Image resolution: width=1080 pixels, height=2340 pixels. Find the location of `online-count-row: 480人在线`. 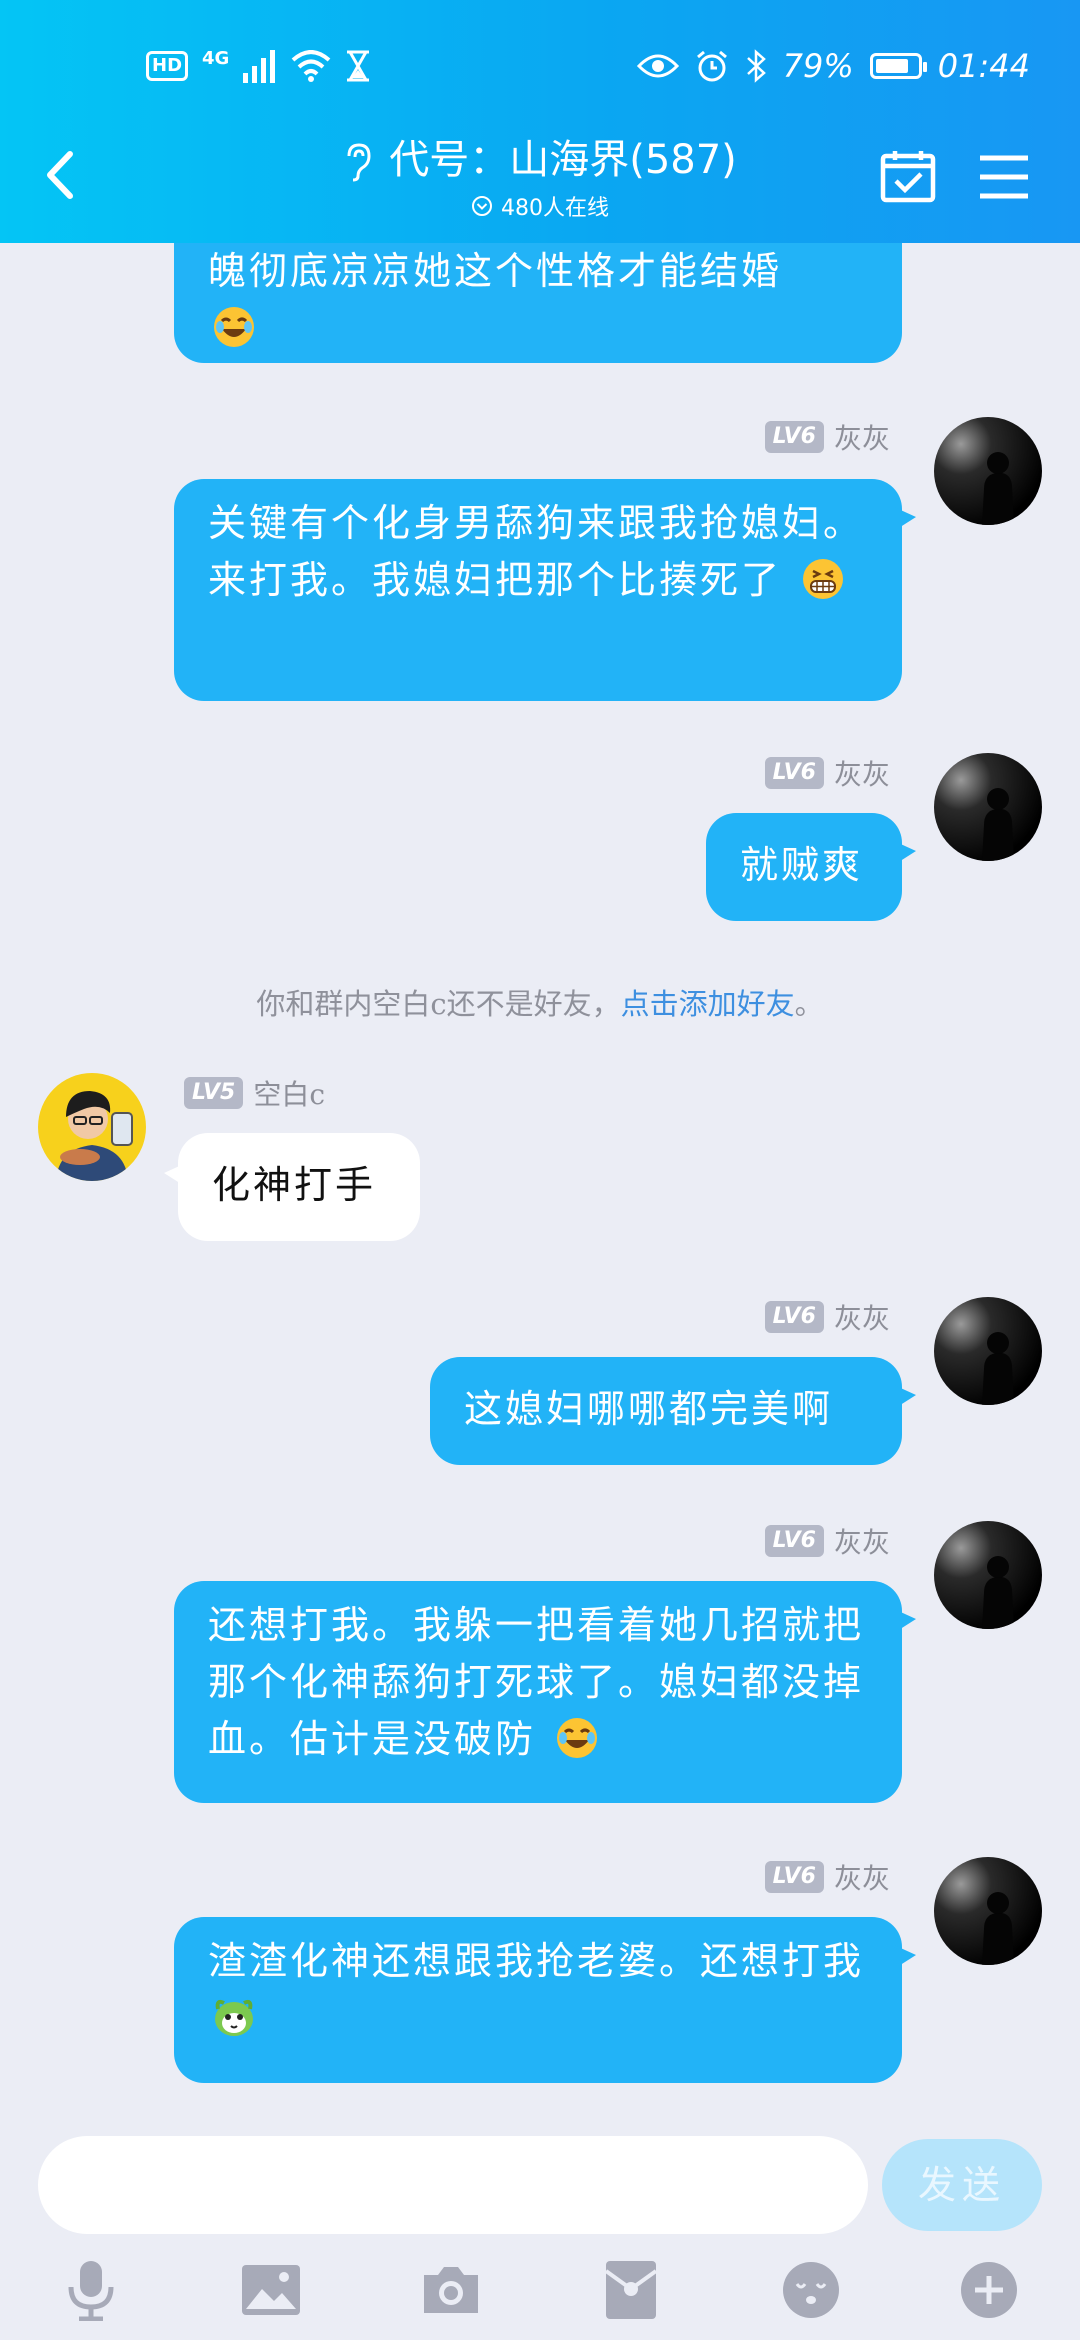

online-count-row: 480人在线 is located at coordinates (540, 206).